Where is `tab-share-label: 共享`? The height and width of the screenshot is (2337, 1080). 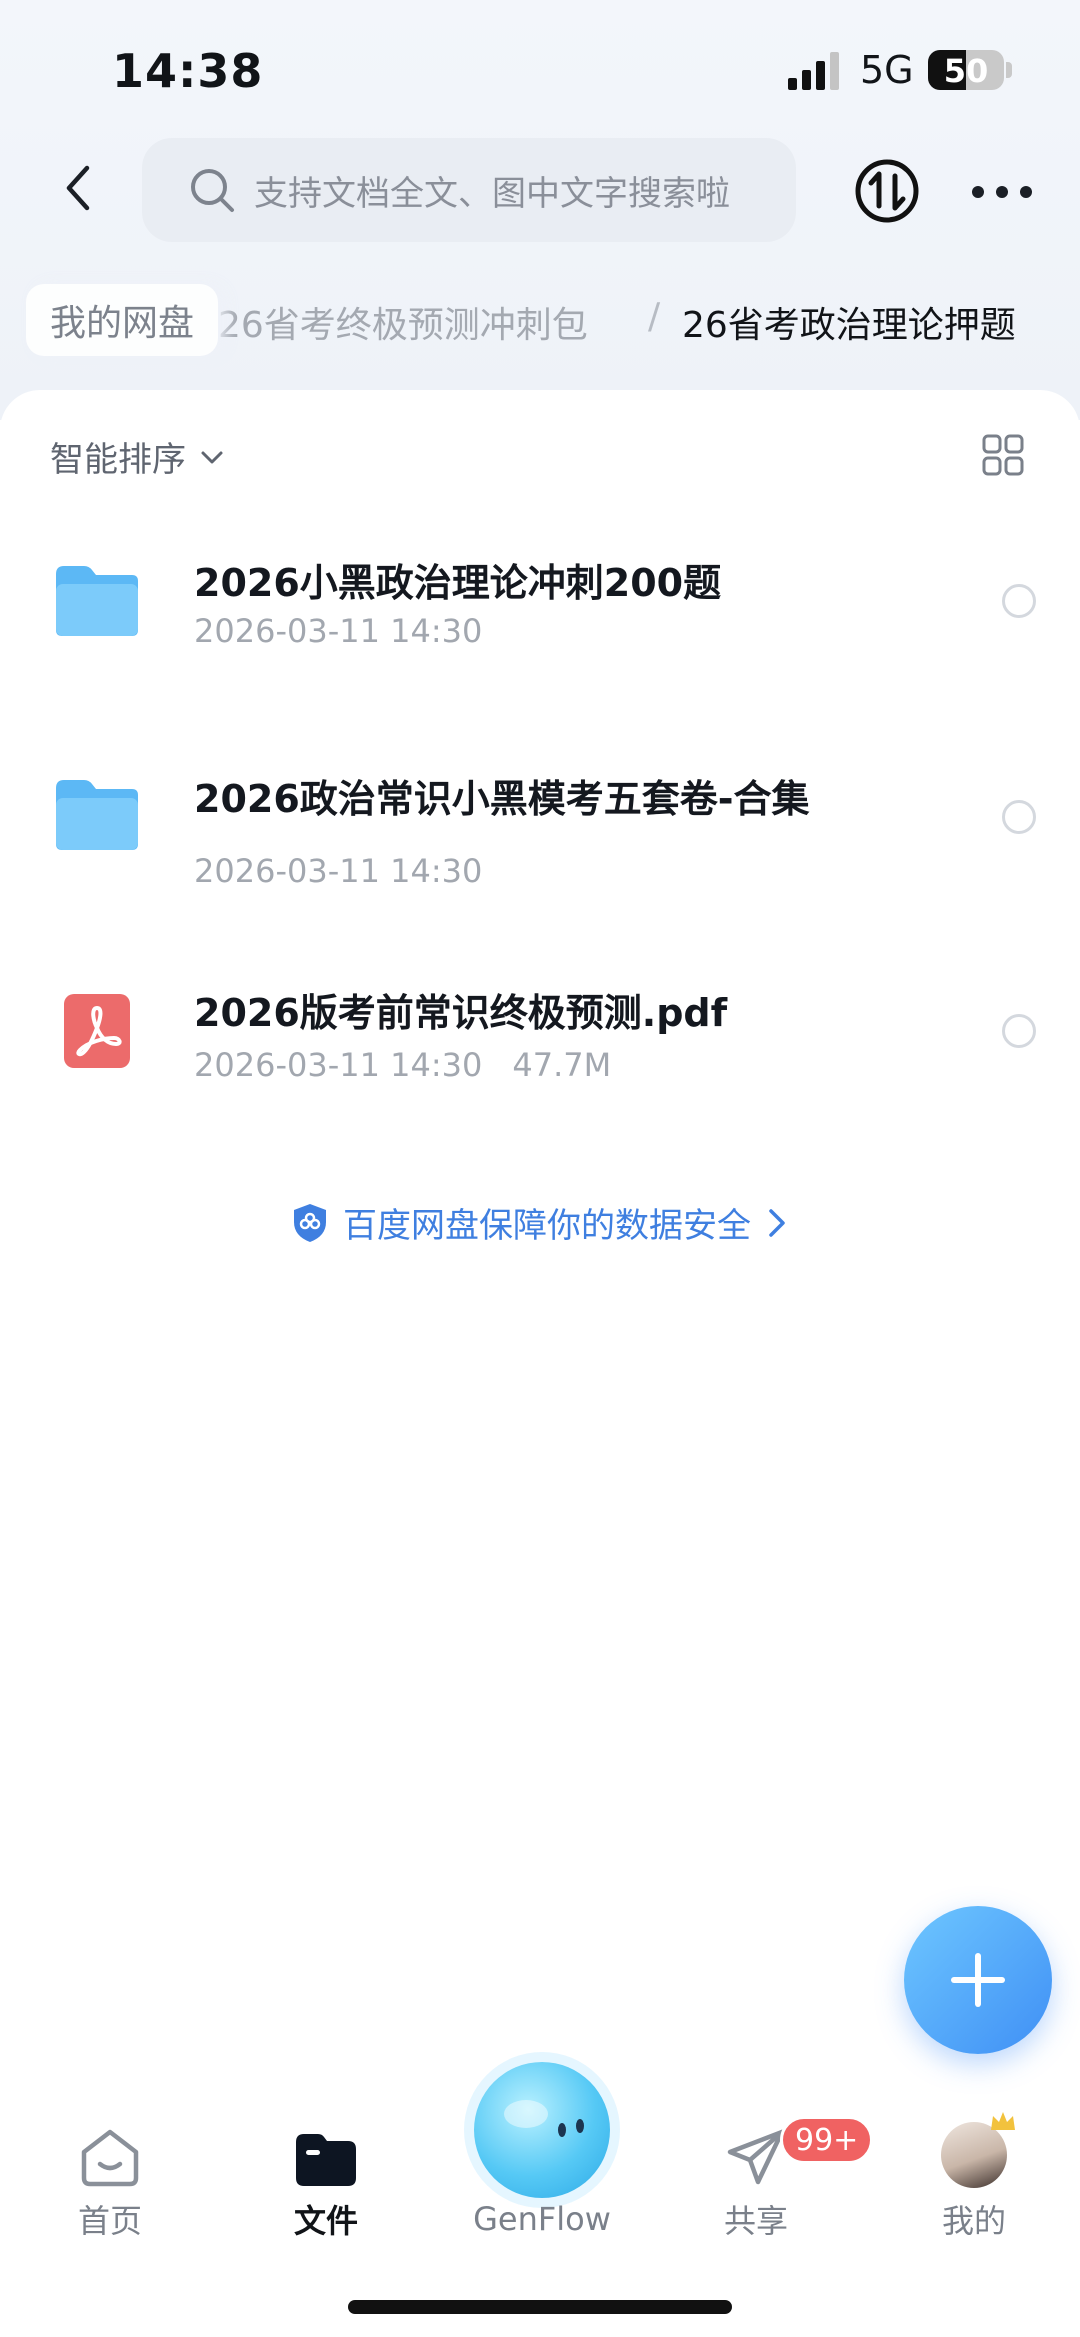
tab-share-label: 共享 is located at coordinates (755, 2221).